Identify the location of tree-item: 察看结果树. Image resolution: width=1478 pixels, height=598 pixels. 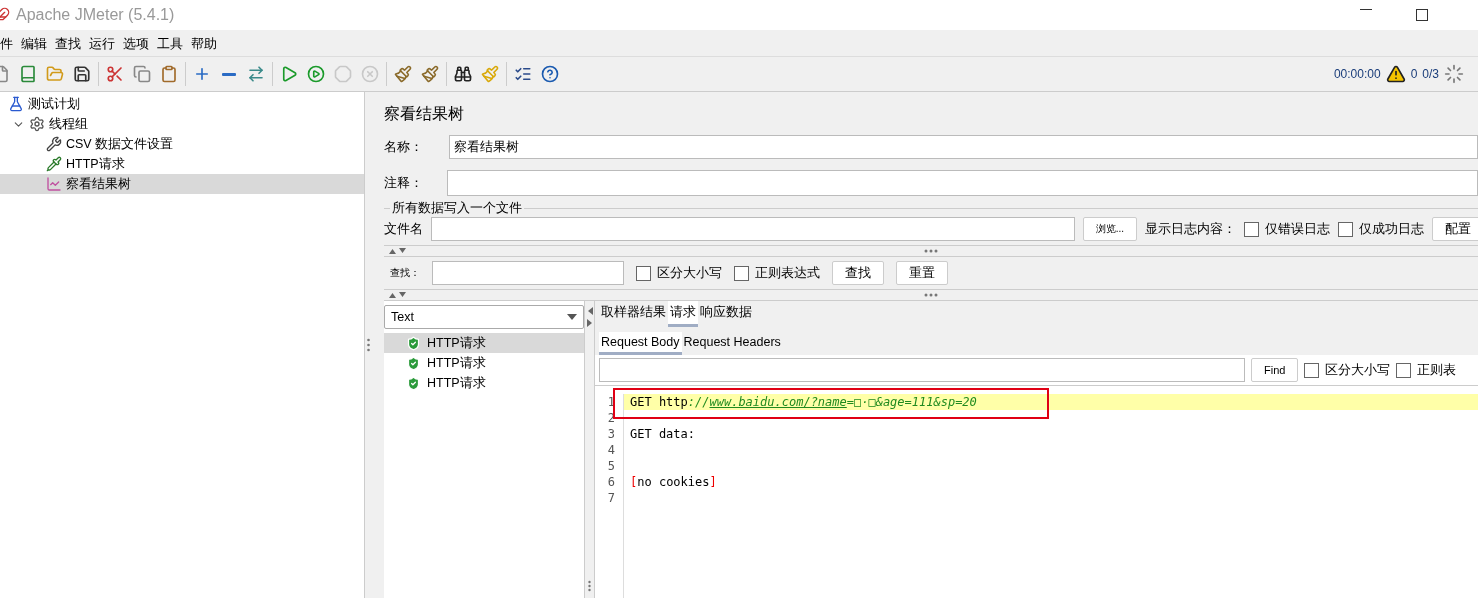
(182, 184).